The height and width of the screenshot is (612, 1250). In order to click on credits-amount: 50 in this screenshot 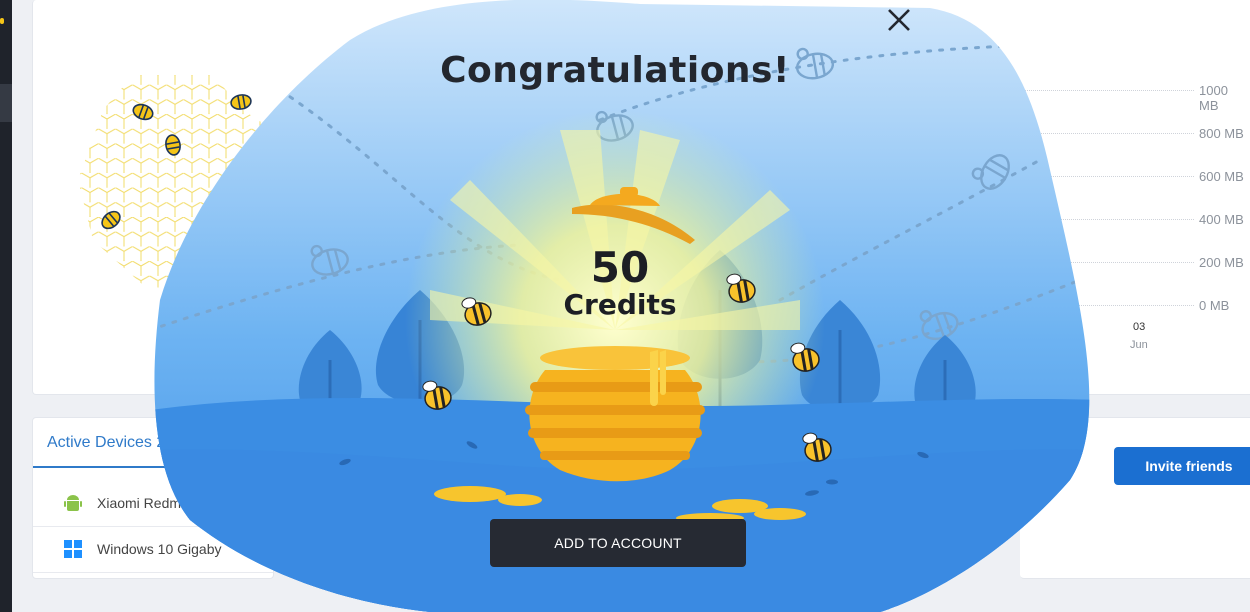, I will do `click(620, 267)`.